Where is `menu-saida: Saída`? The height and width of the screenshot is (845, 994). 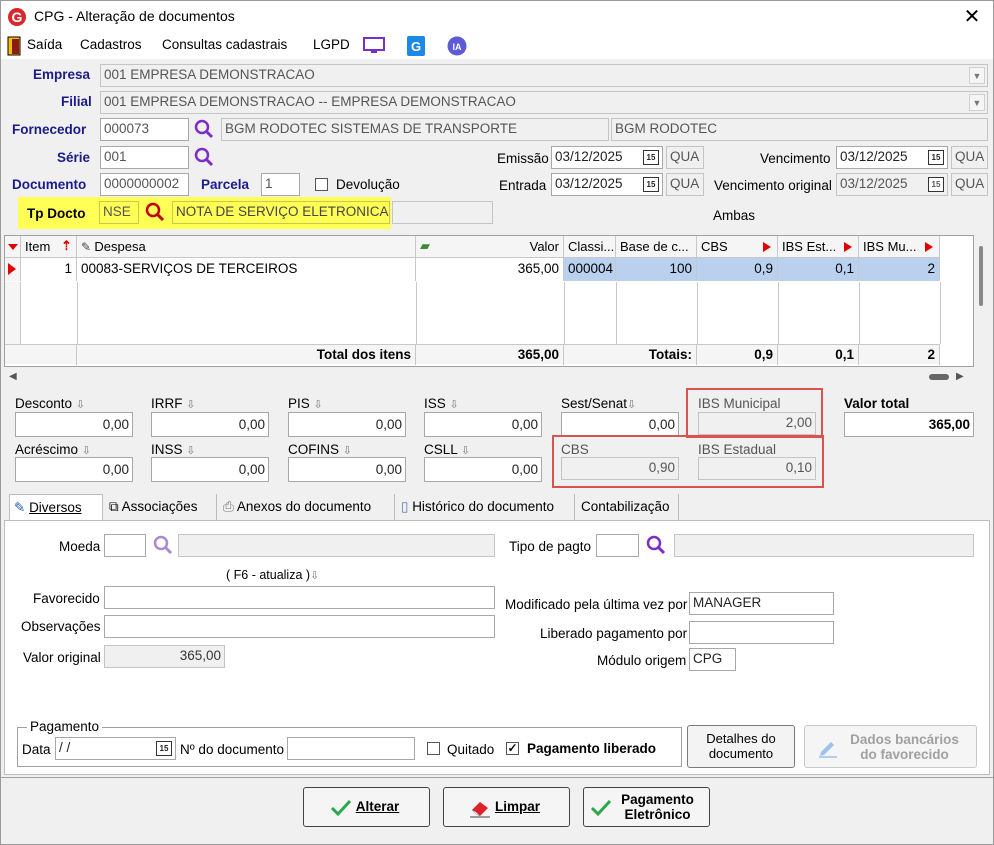
menu-saida: Saída is located at coordinates (44, 44).